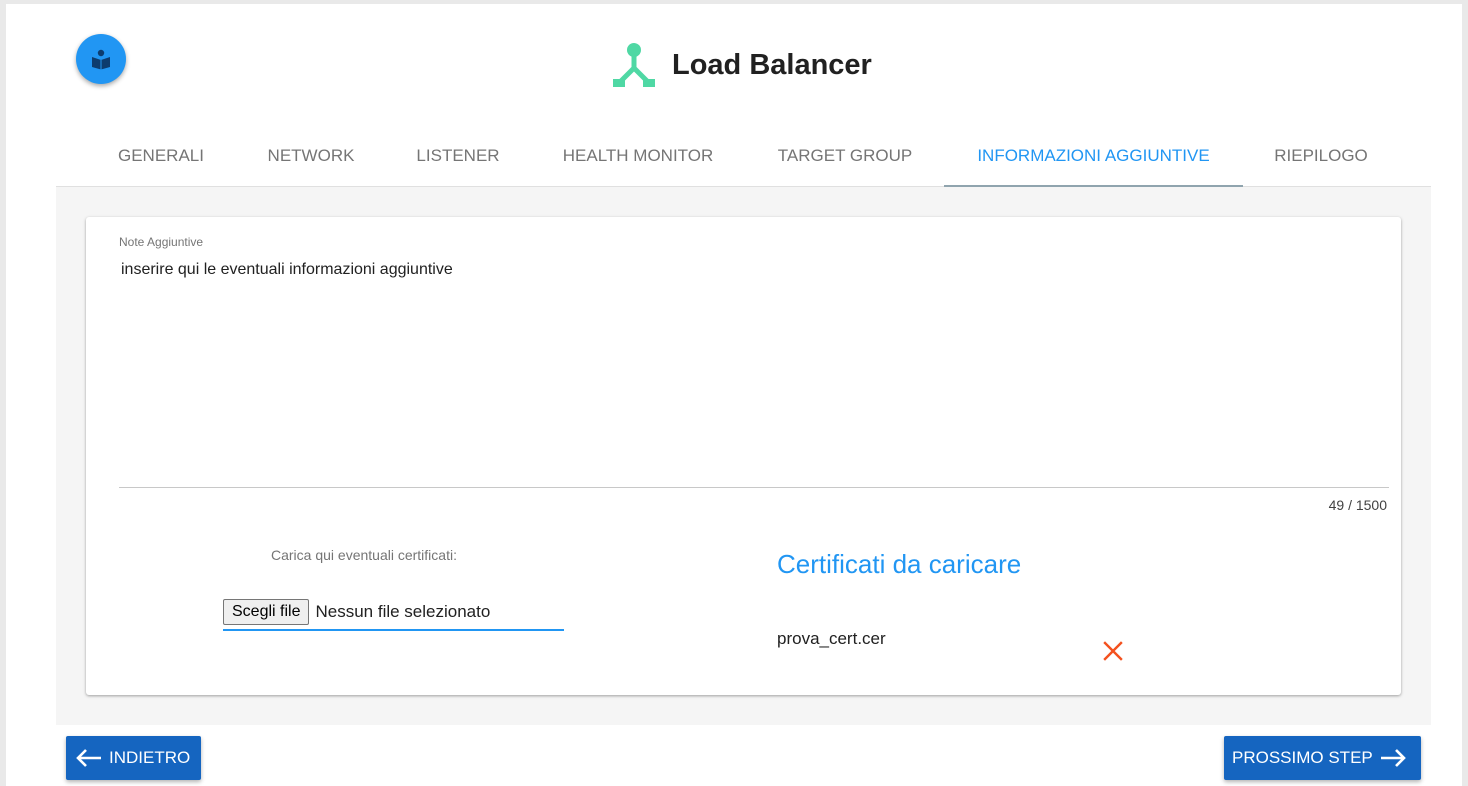 The image size is (1468, 786). I want to click on tab-riepilogo: RIEPILOGO, so click(1321, 157).